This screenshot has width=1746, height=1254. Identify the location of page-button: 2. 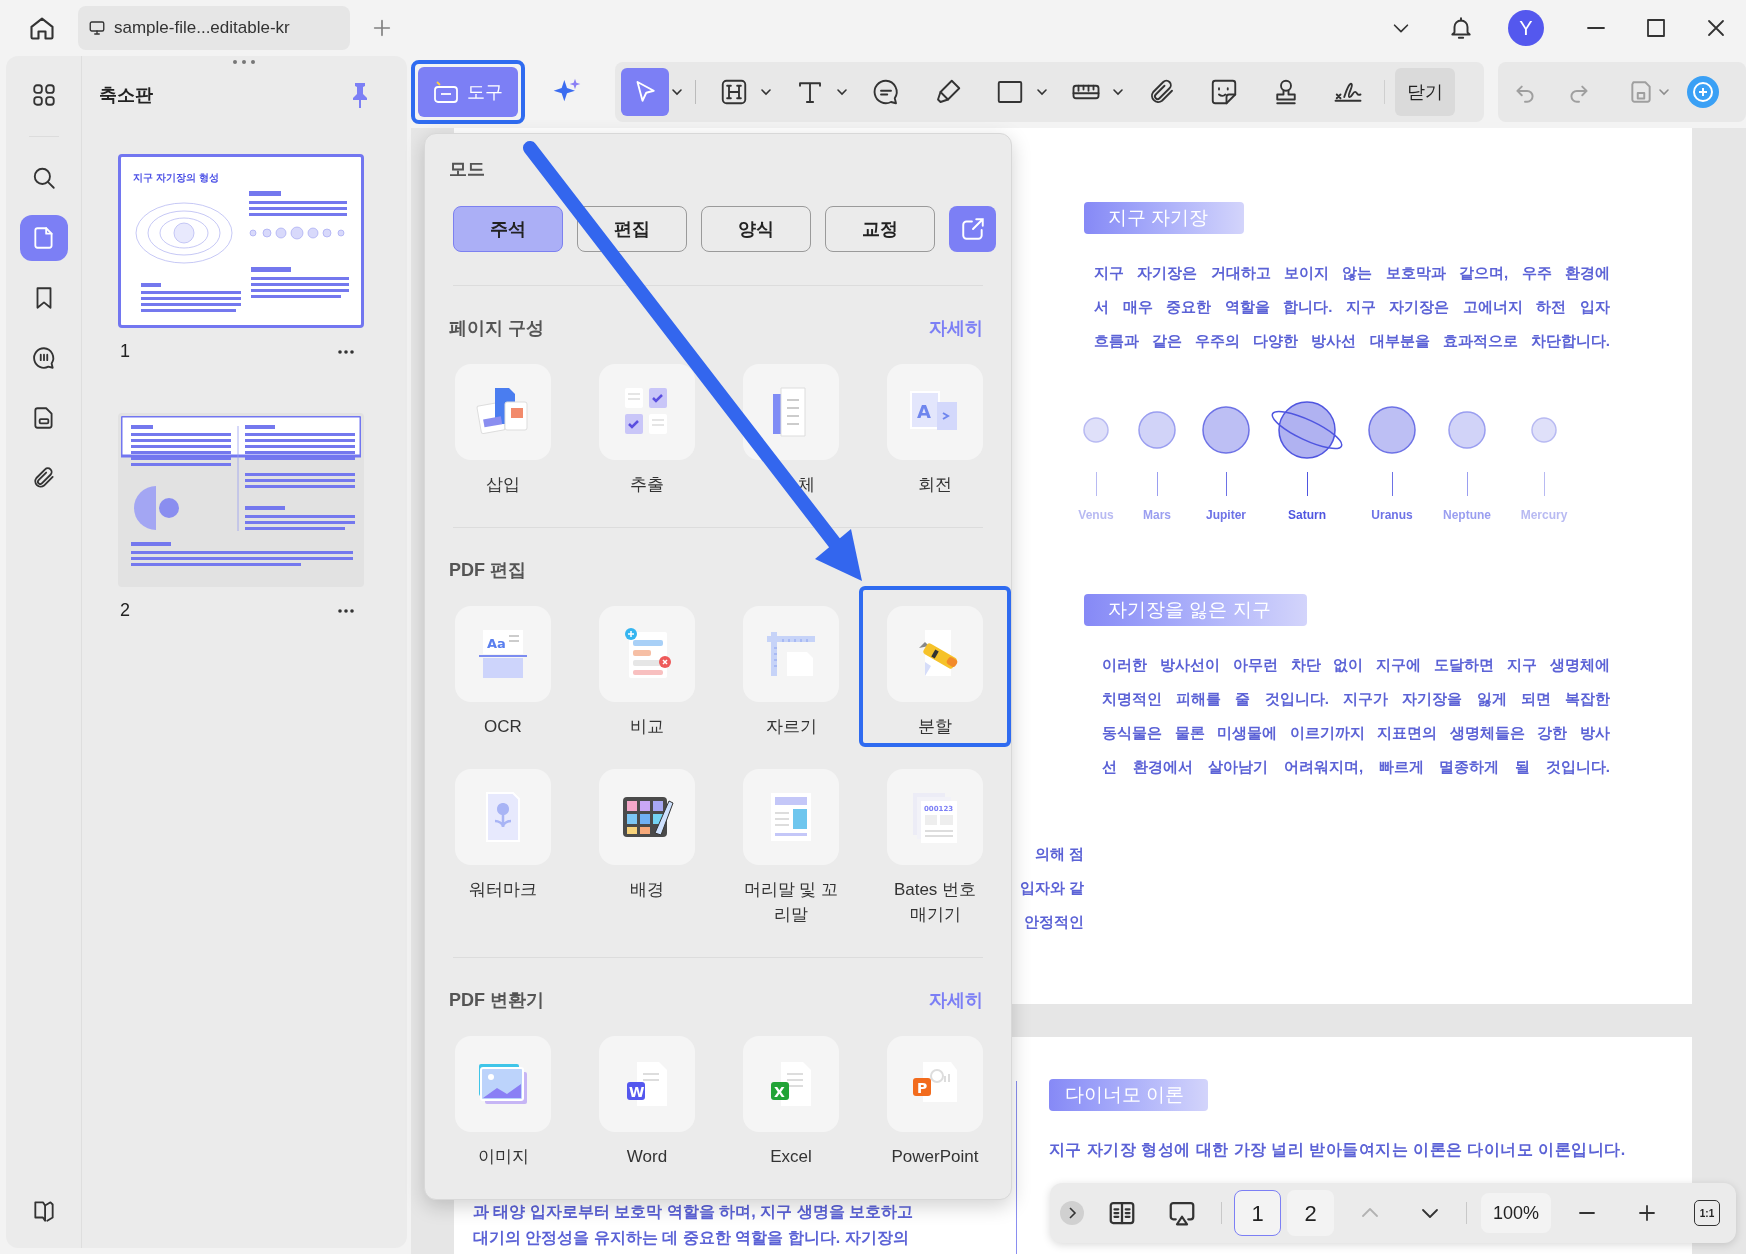
(1310, 1213).